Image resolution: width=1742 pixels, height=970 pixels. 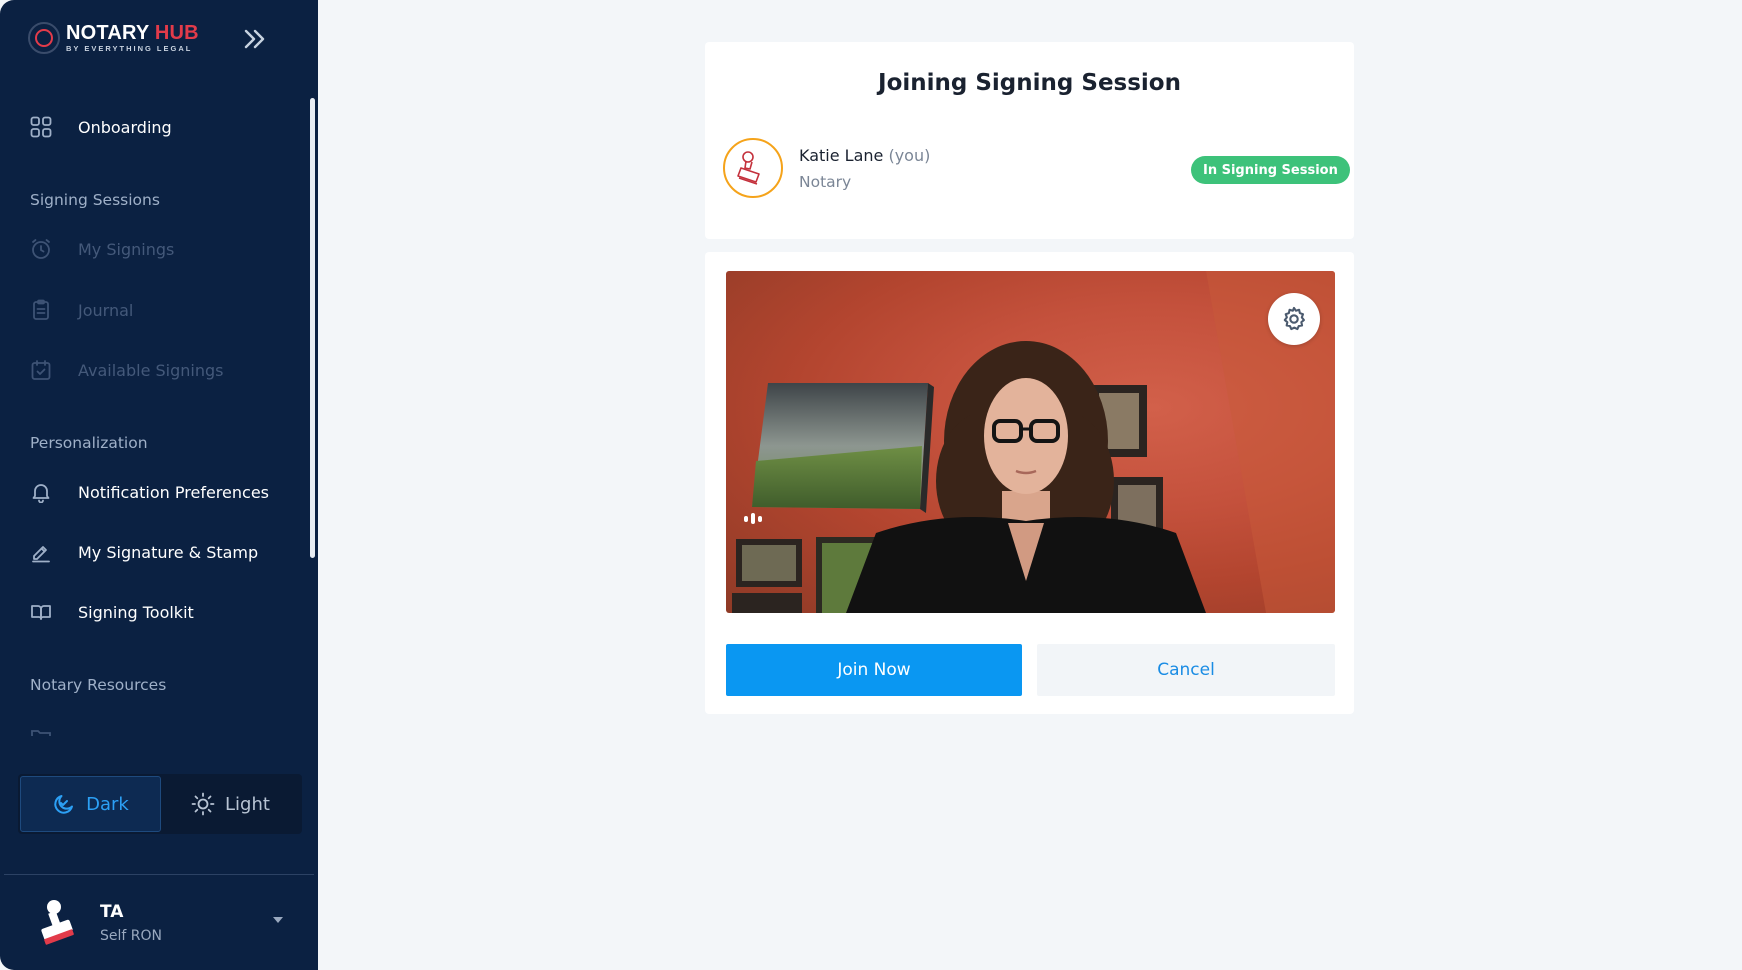 I want to click on sidebar-item-my-signings: My Signings, so click(x=101, y=249).